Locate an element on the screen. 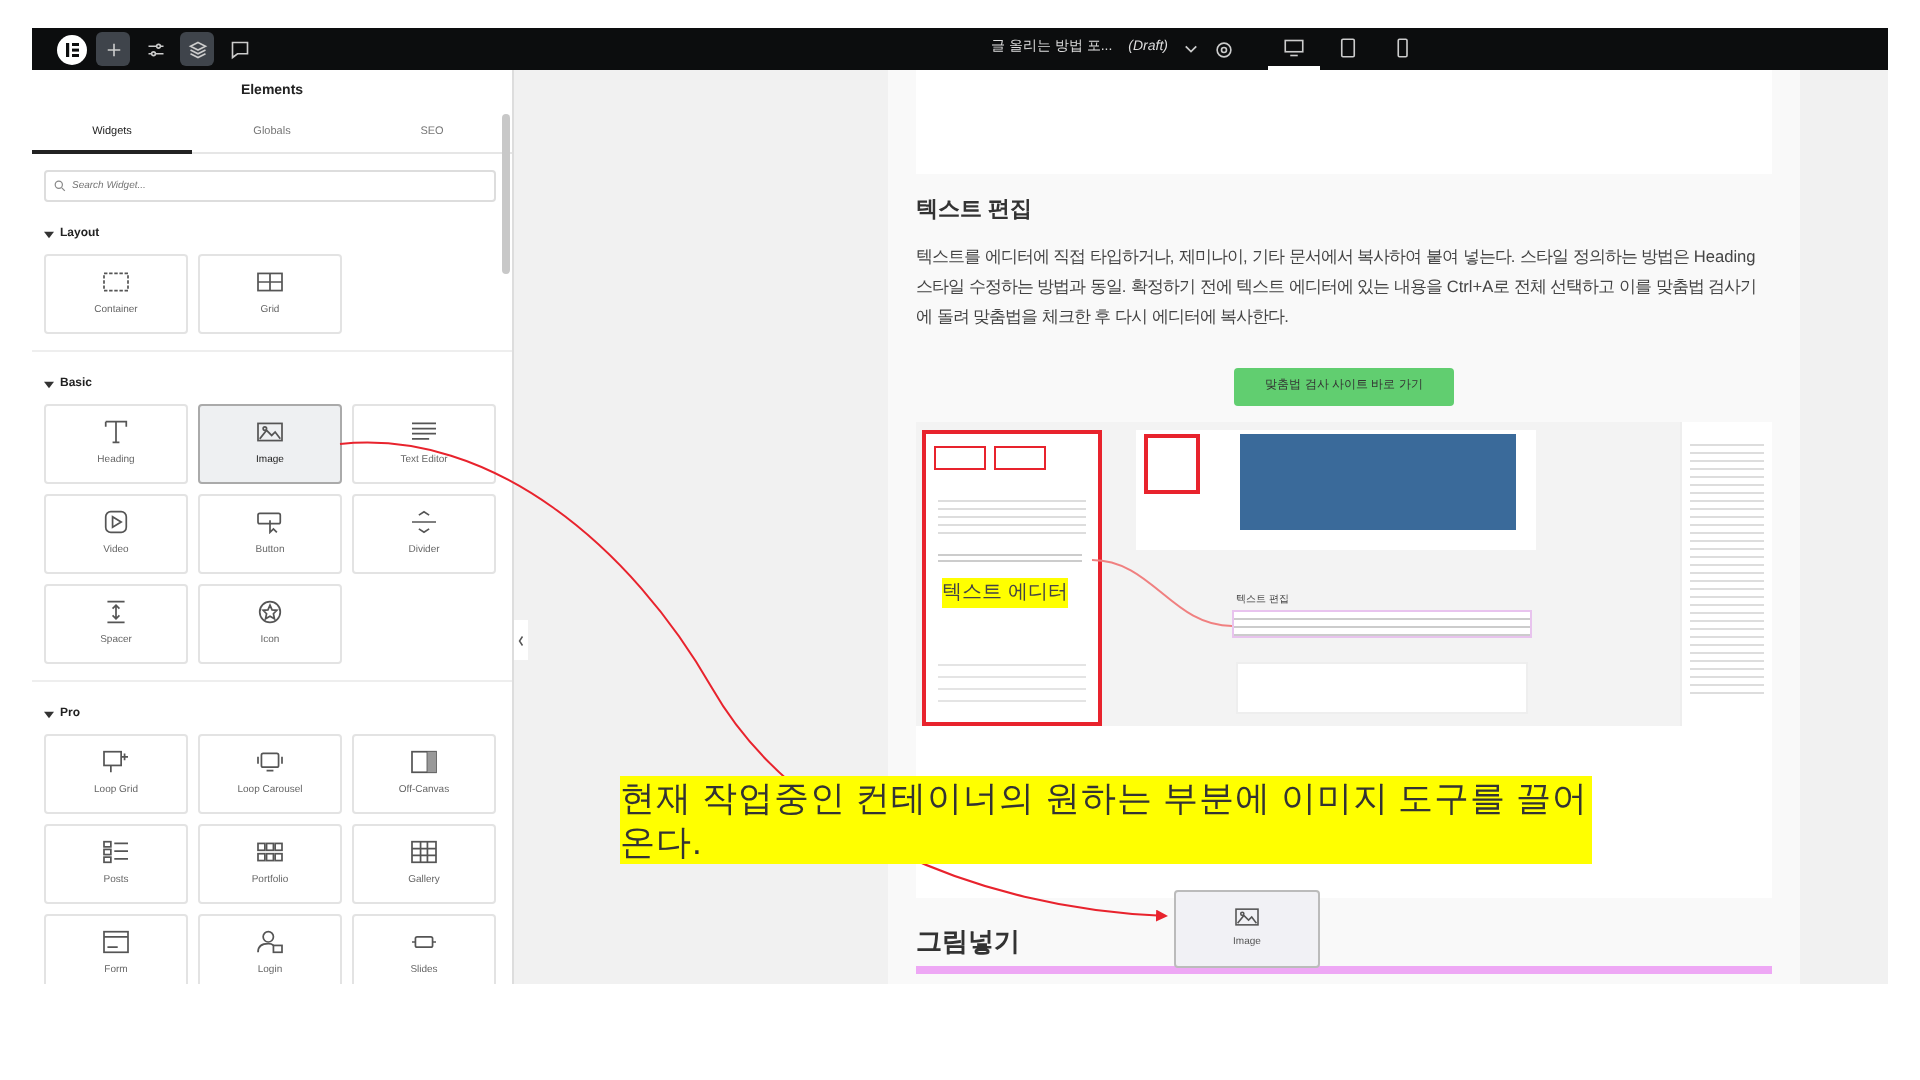 Image resolution: width=1920 pixels, height=1080 pixels. plus-icon is located at coordinates (113, 49).